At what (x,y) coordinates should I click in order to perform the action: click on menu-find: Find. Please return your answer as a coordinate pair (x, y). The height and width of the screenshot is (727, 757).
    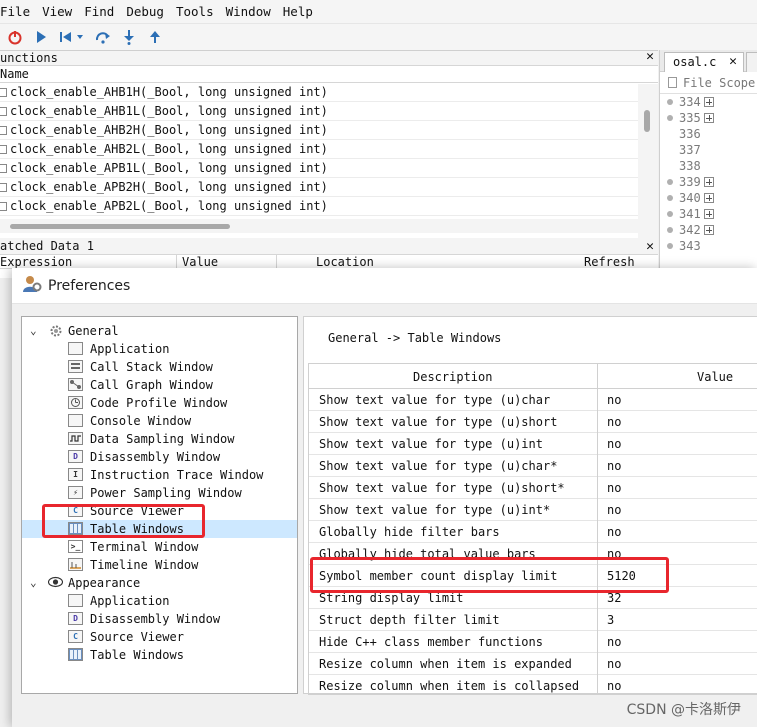
    Looking at the image, I should click on (102, 11).